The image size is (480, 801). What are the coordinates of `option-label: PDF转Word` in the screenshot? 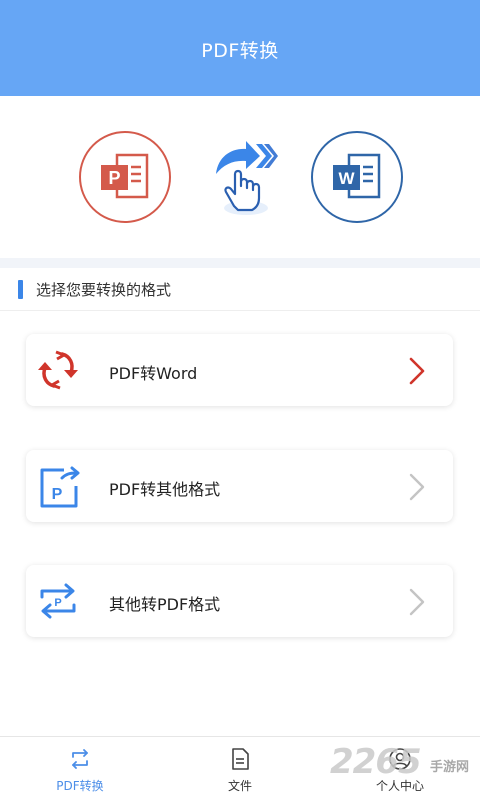 It's located at (153, 373).